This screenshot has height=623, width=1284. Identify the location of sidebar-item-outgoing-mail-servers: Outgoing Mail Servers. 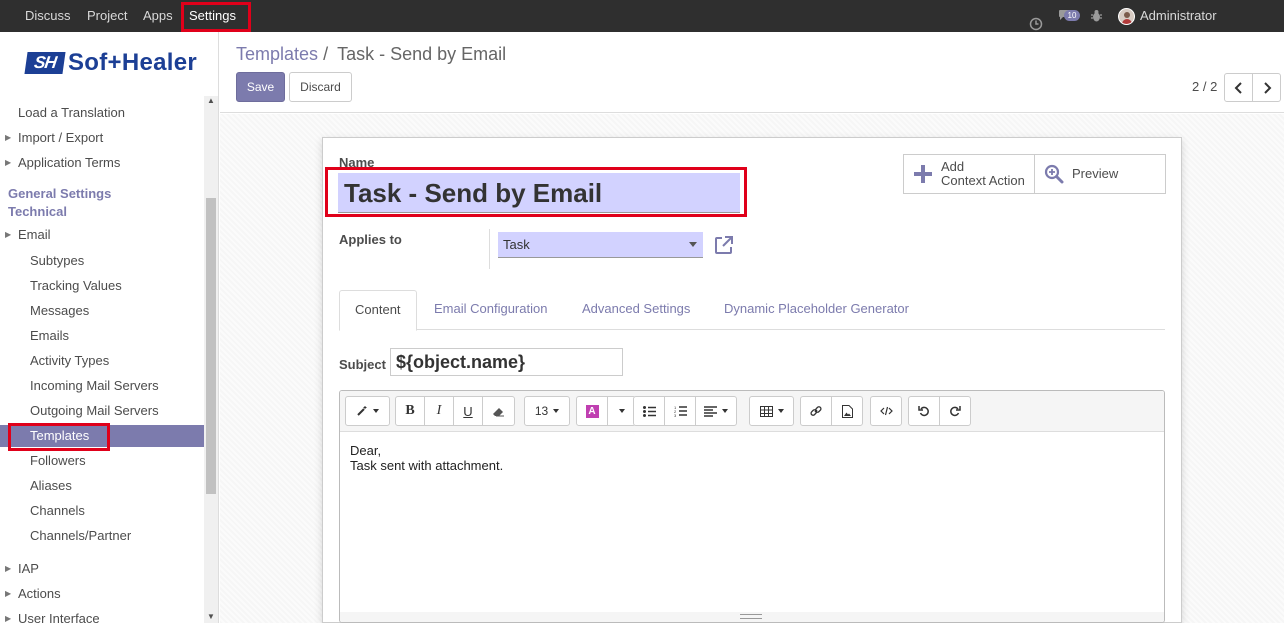
(102, 411).